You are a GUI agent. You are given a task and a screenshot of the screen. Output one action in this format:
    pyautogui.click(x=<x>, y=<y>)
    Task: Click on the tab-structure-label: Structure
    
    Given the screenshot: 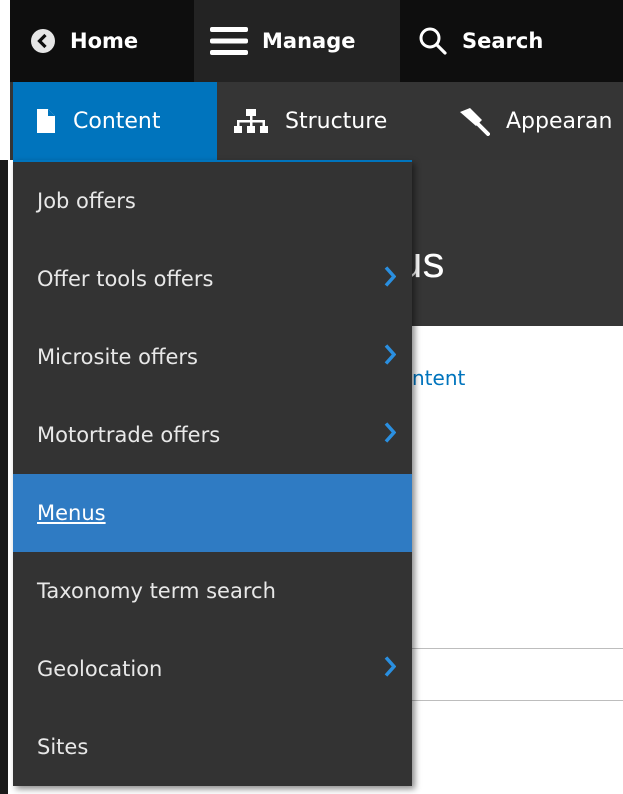 What is the action you would take?
    pyautogui.click(x=336, y=121)
    